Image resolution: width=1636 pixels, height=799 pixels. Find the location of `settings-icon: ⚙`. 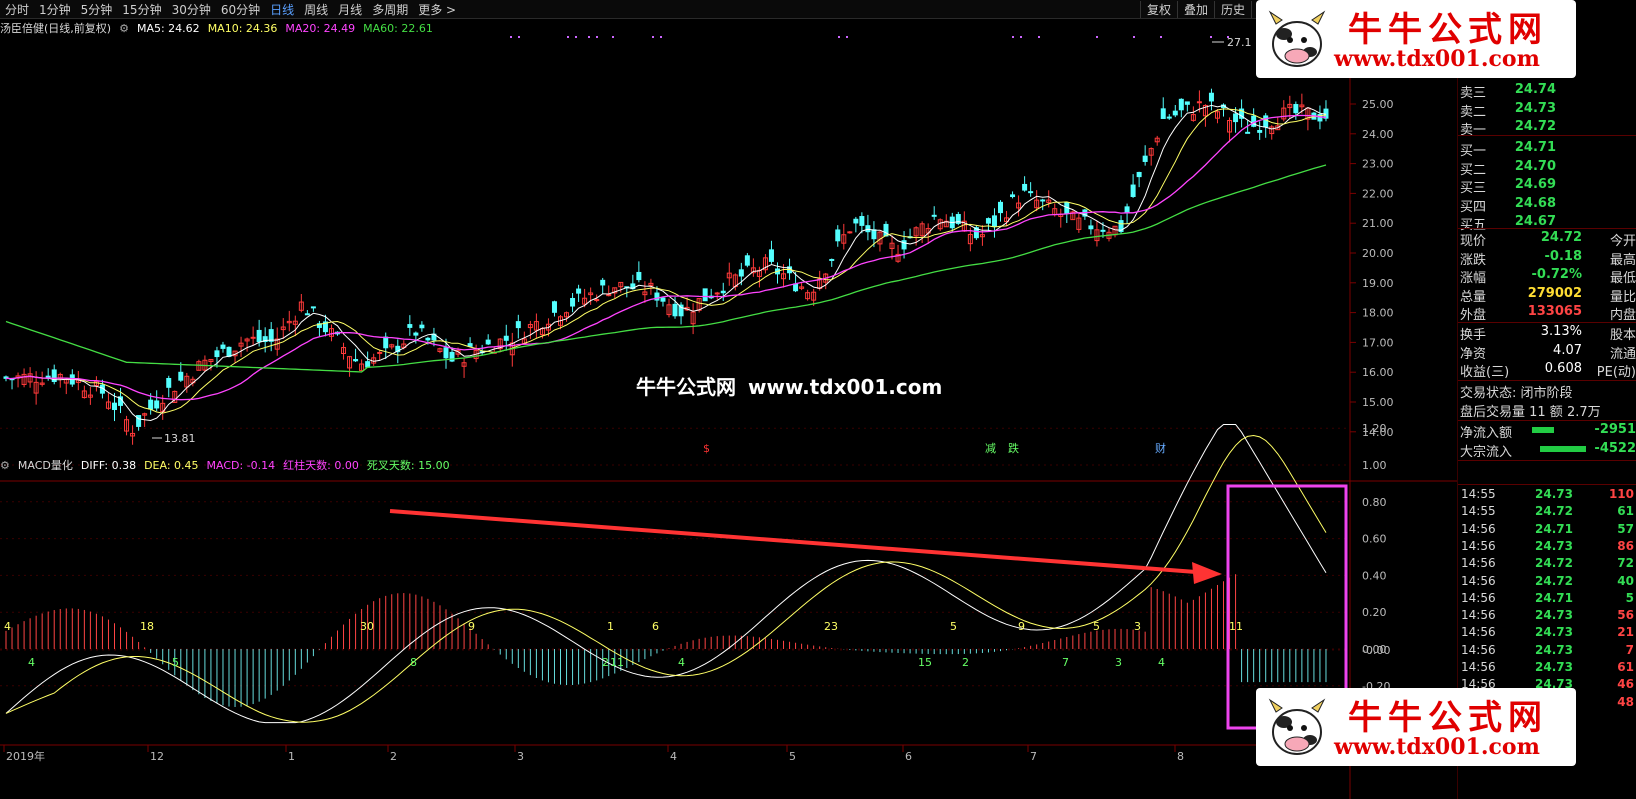

settings-icon: ⚙ is located at coordinates (124, 28).